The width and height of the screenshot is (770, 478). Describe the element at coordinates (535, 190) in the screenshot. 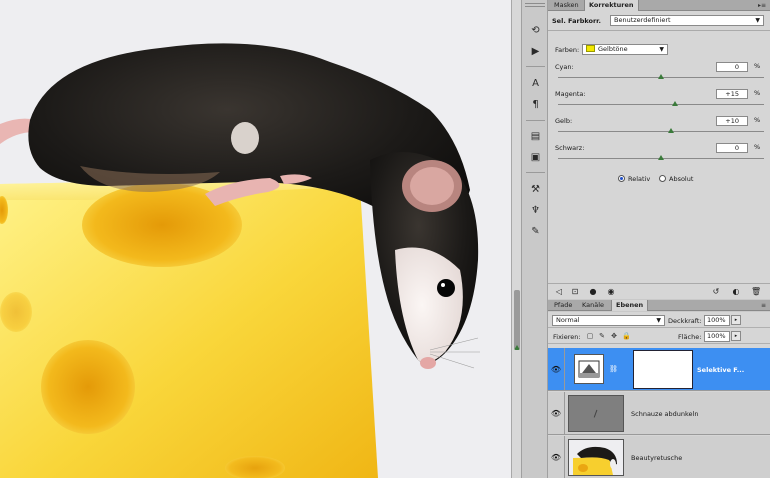

I see `tool-presets-icon: ⚒` at that location.